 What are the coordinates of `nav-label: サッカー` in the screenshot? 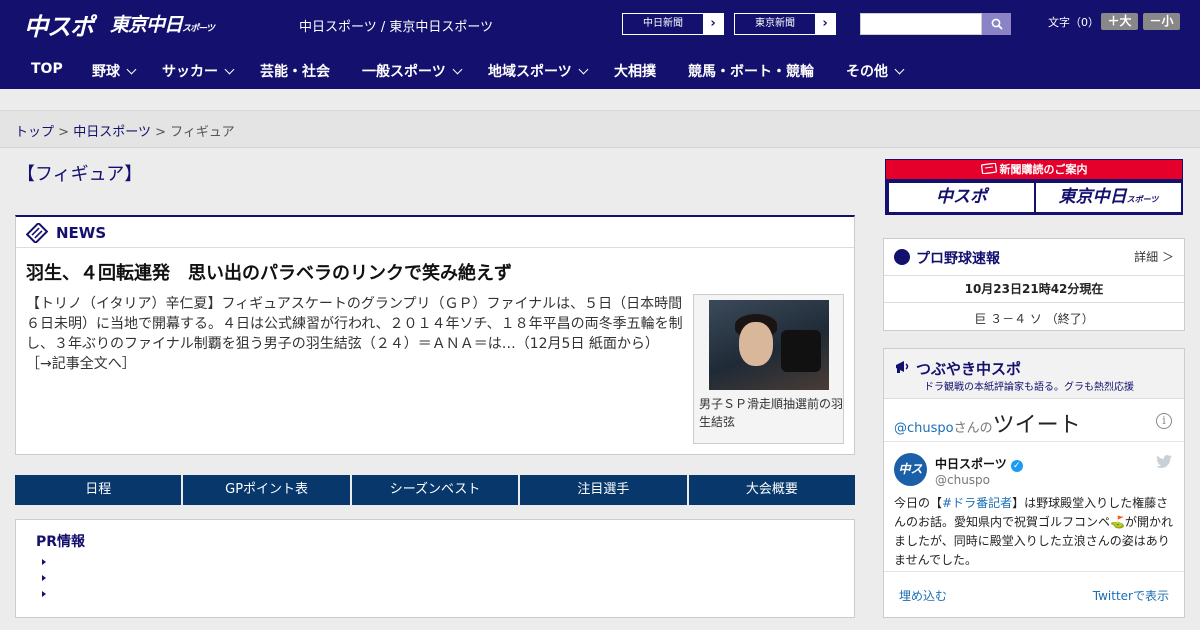 It's located at (190, 72).